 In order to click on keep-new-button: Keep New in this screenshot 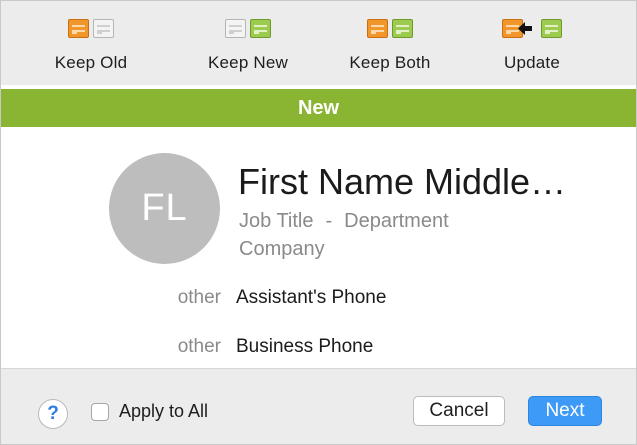, I will do `click(248, 49)`.